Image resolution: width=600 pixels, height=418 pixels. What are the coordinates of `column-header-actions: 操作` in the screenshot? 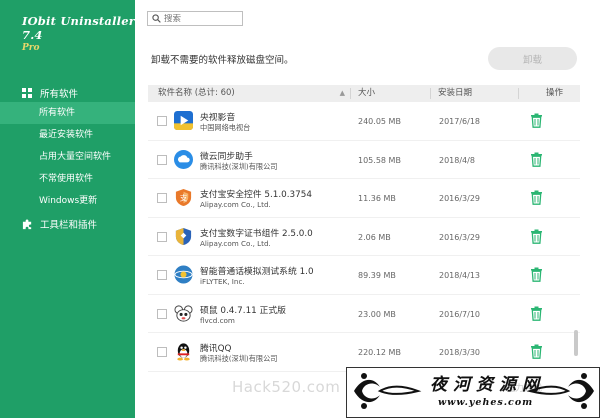 It's located at (555, 93).